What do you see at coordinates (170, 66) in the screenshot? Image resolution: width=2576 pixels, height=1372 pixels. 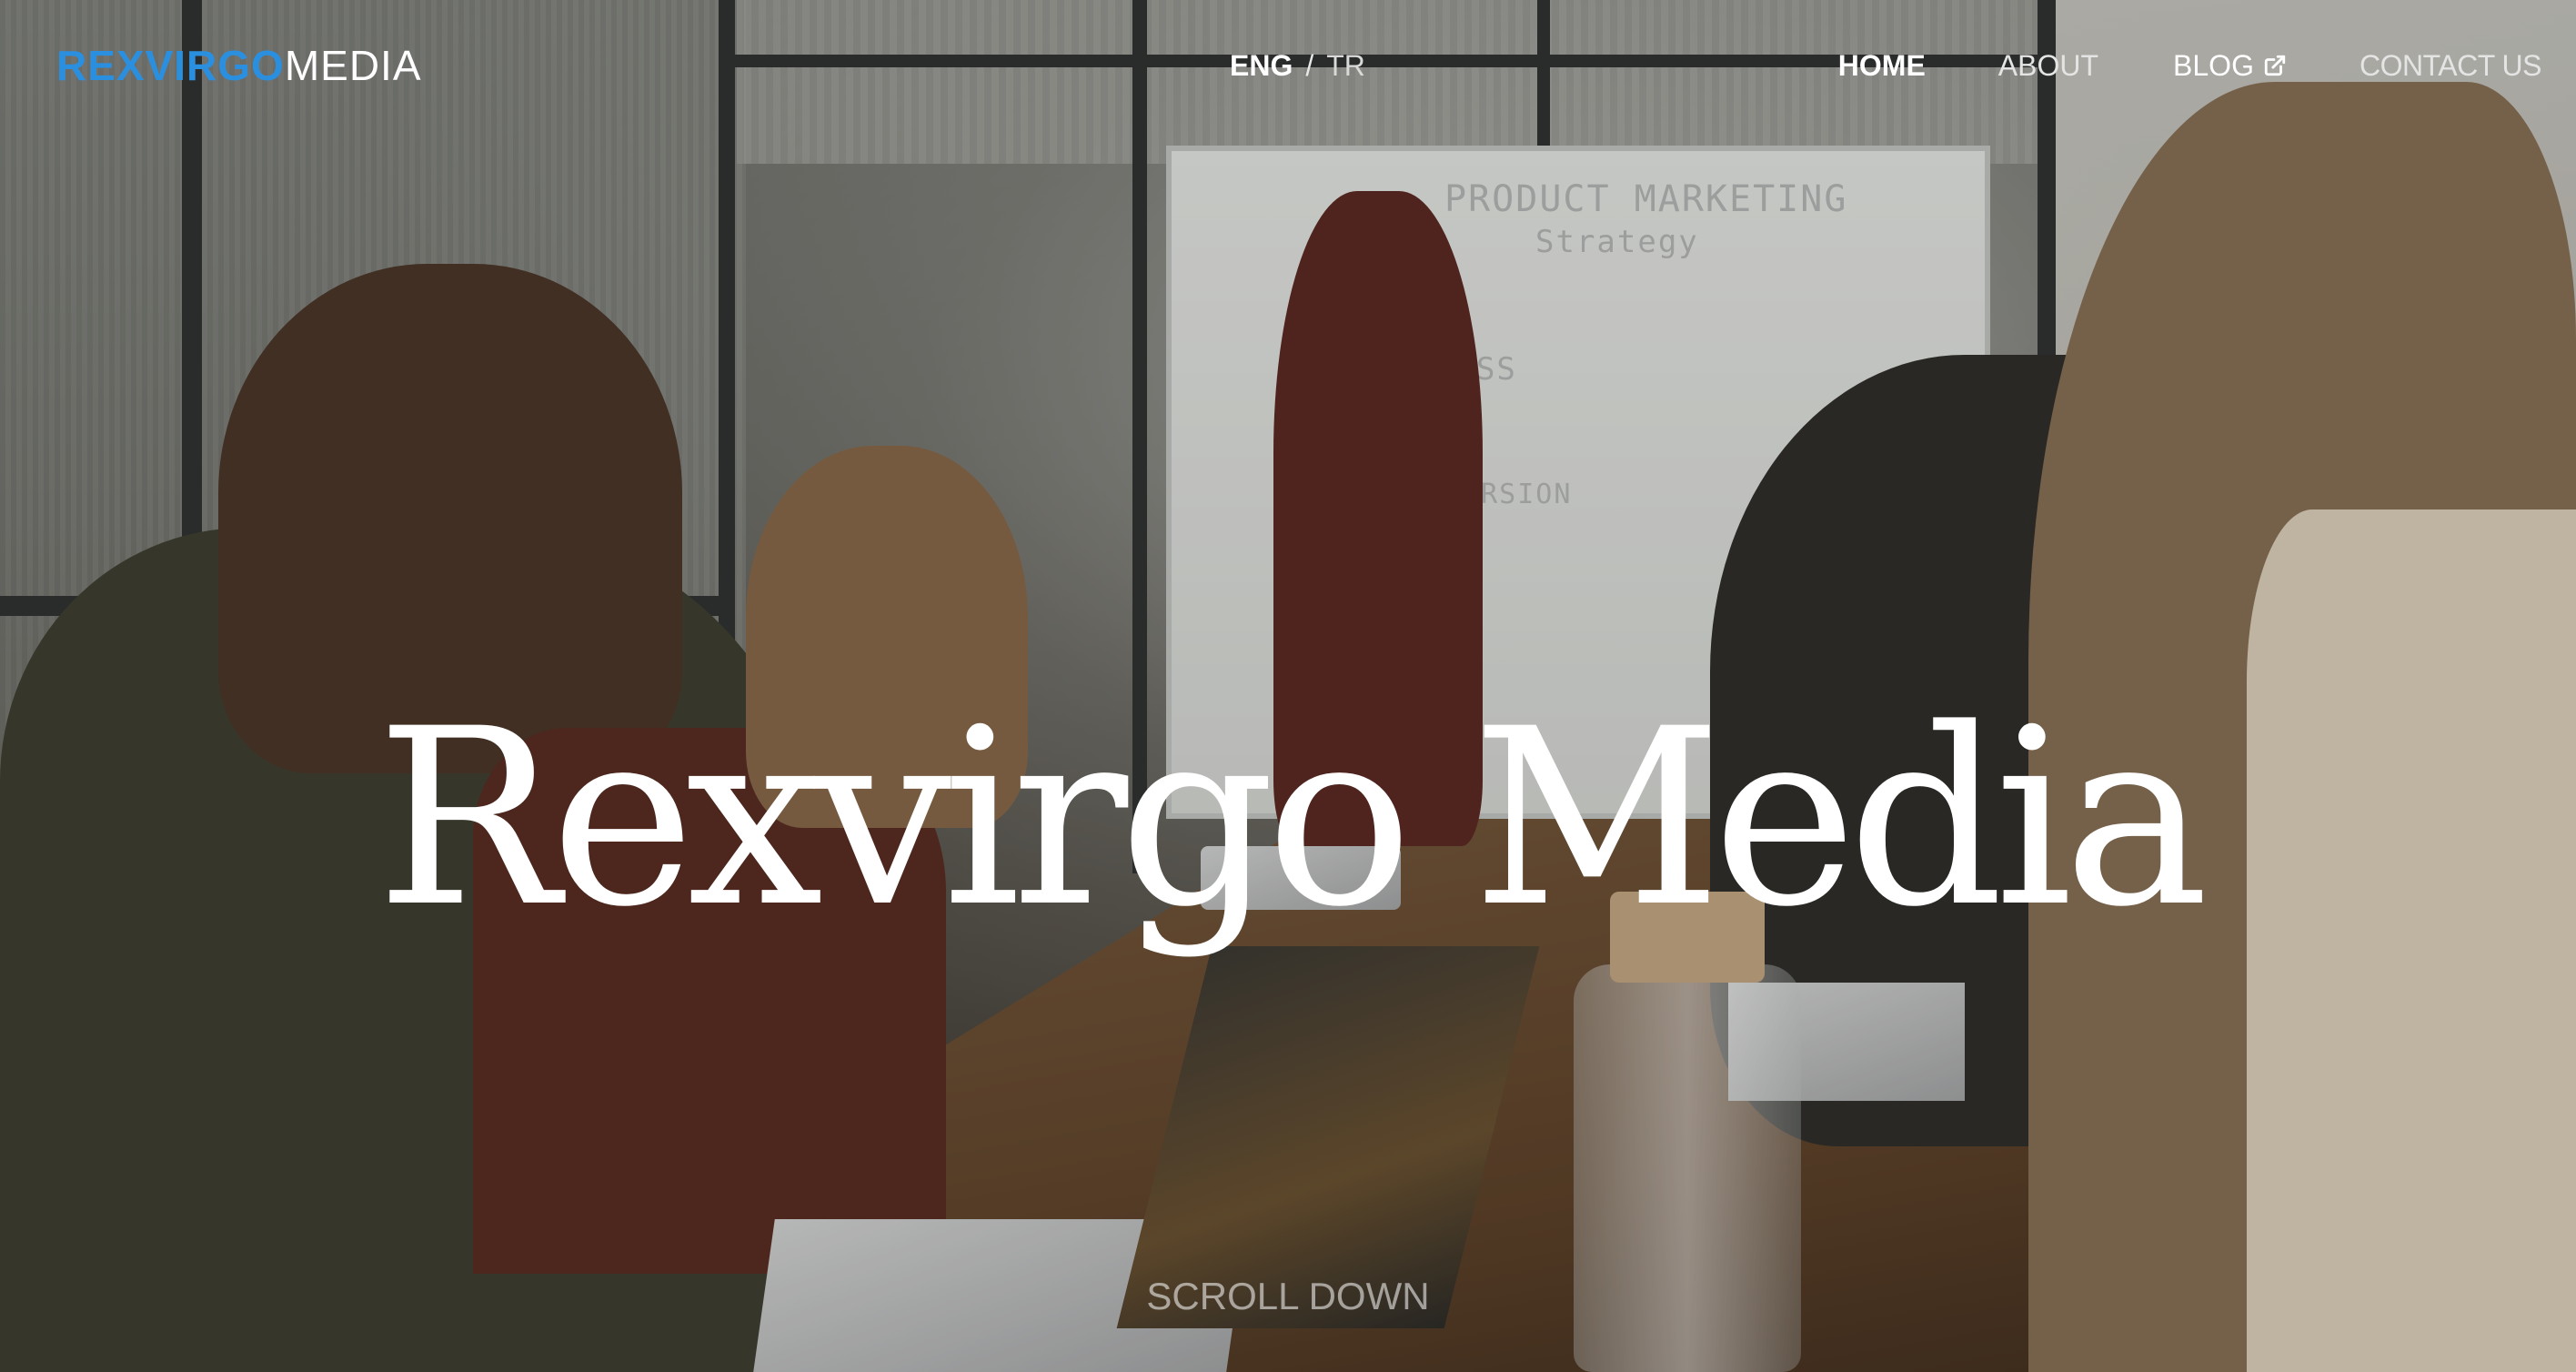 I see `logo-bold-text: REXVIRGO` at bounding box center [170, 66].